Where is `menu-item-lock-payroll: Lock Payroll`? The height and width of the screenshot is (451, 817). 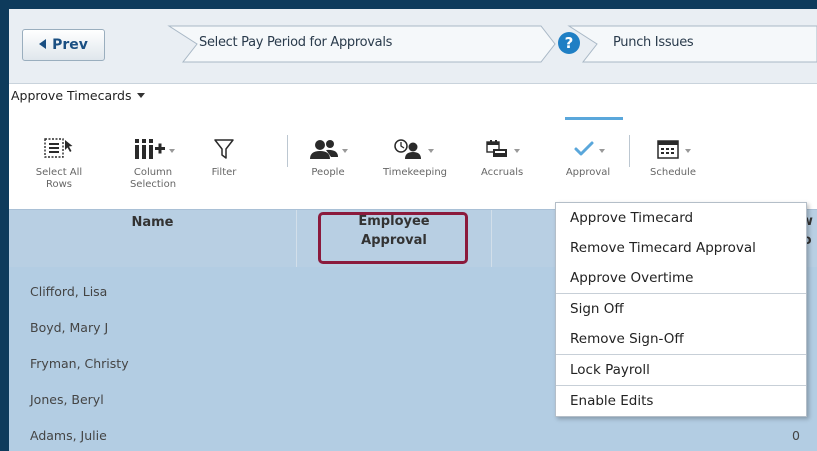
menu-item-lock-payroll: Lock Payroll is located at coordinates (681, 369).